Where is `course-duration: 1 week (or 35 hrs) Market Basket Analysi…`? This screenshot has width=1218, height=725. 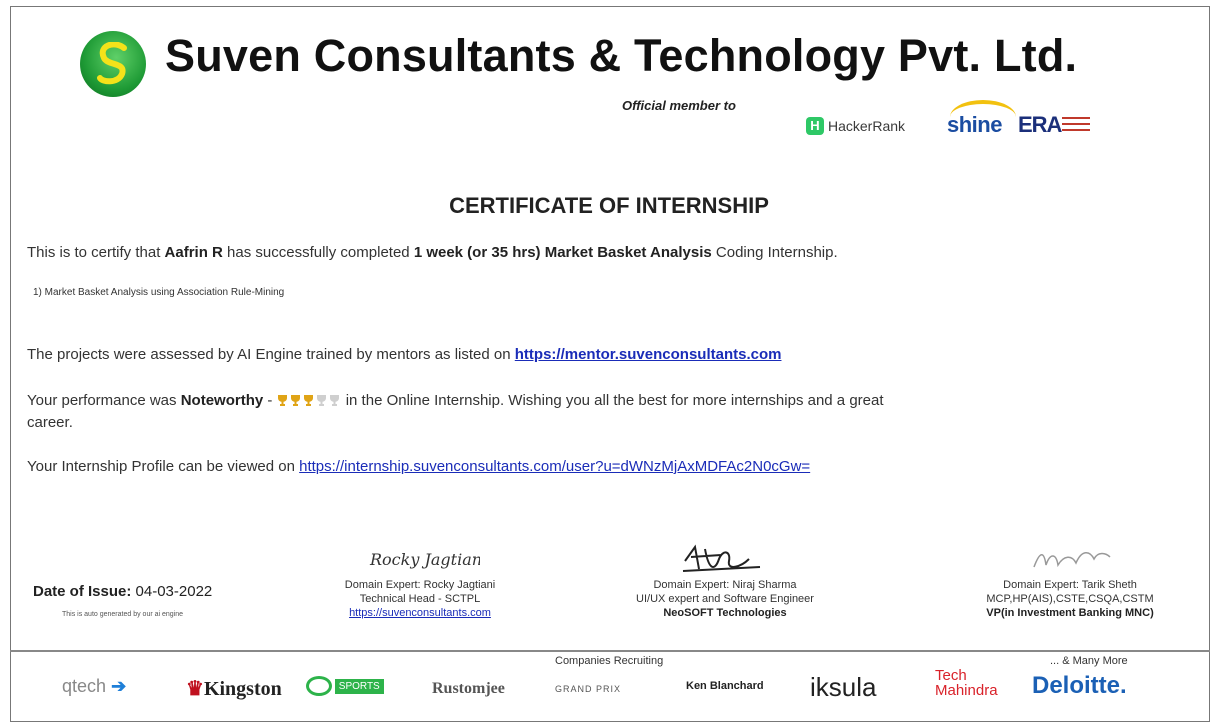 course-duration: 1 week (or 35 hrs) Market Basket Analysi… is located at coordinates (562, 252).